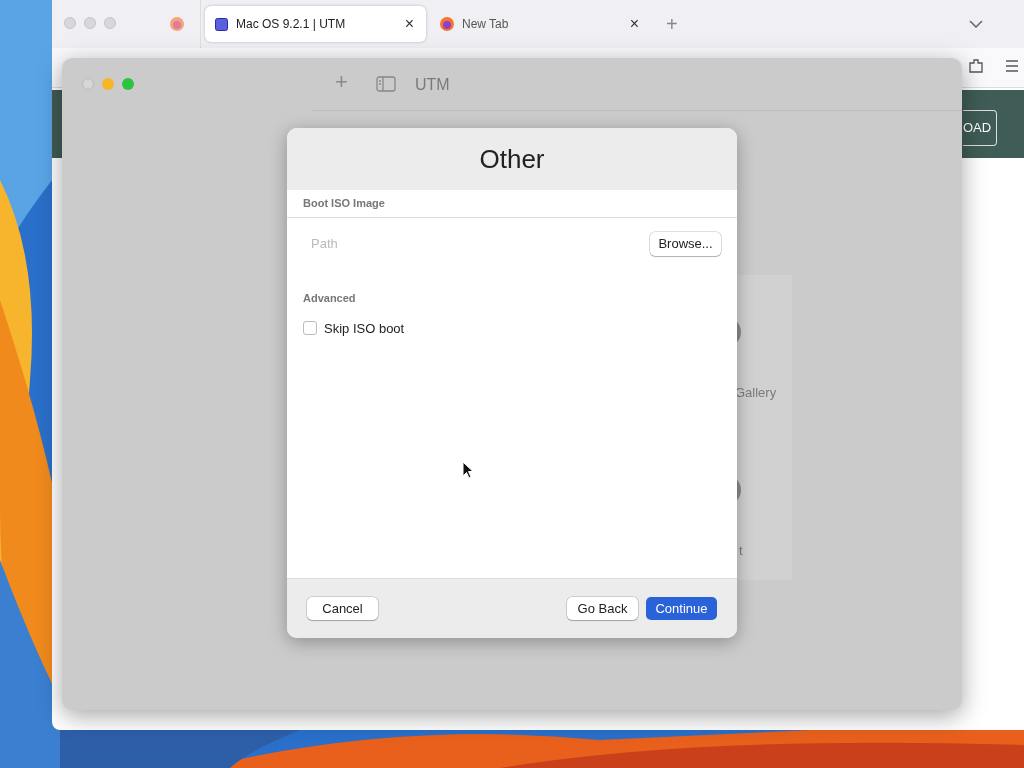  What do you see at coordinates (540, 24) in the screenshot?
I see `browser-tab: New Tab ×` at bounding box center [540, 24].